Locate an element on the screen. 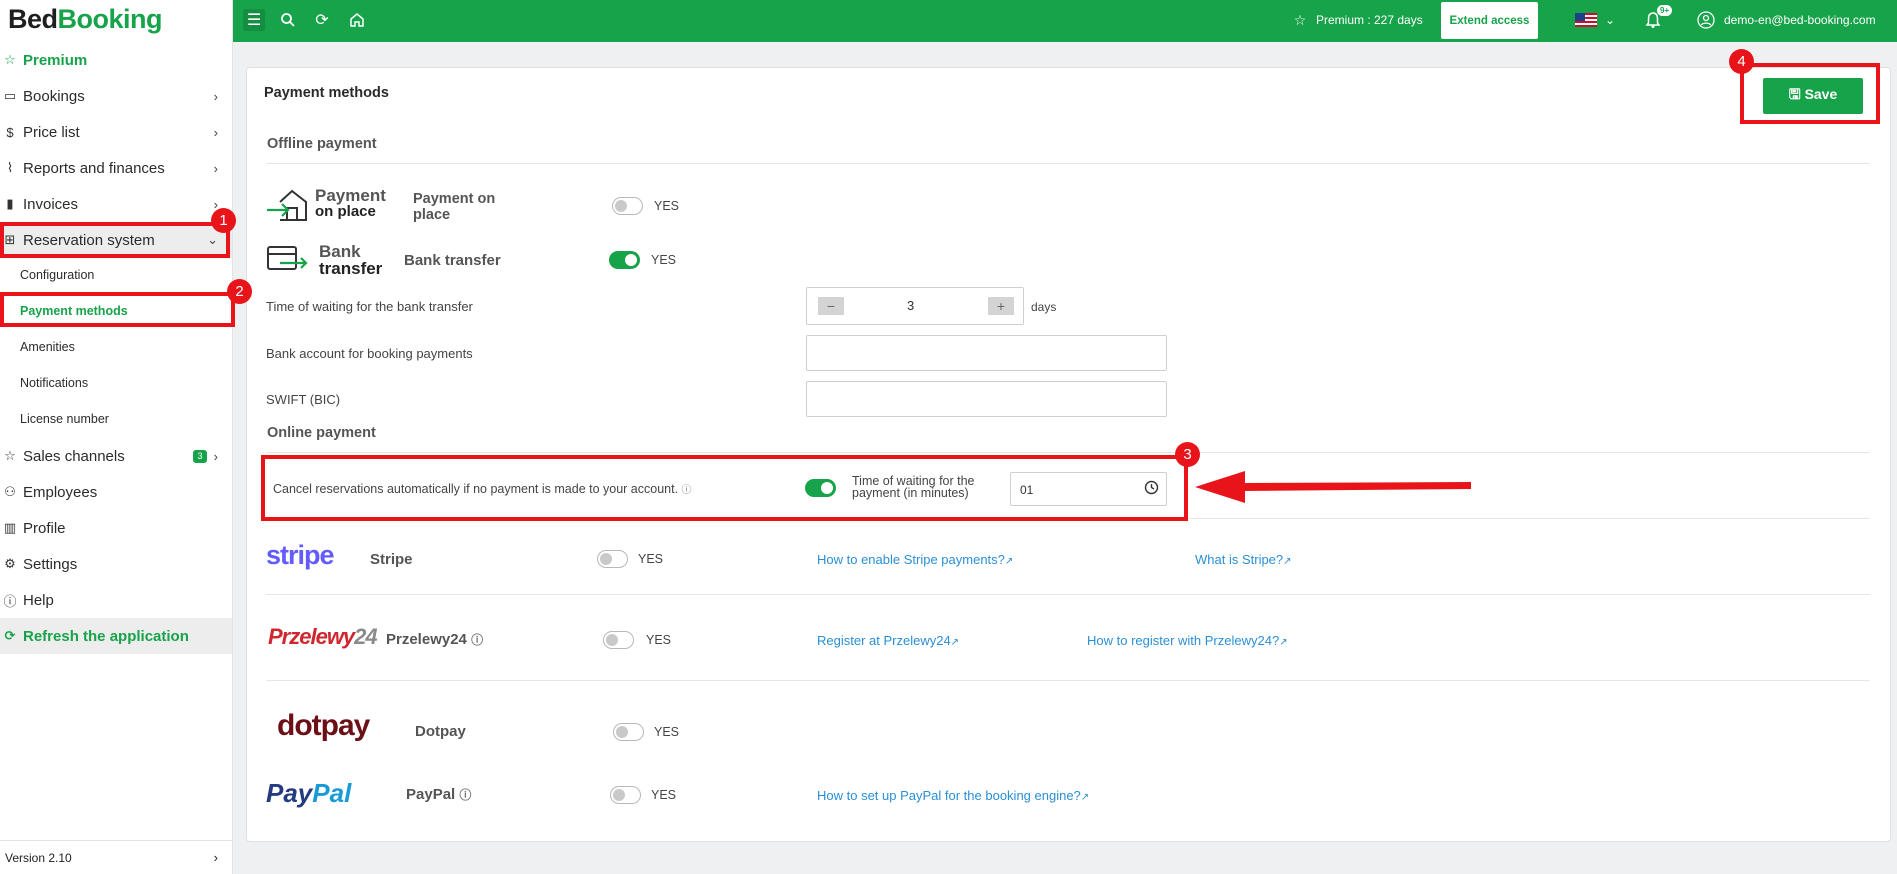 This screenshot has height=874, width=1897. sidebar-item-label: Bookings is located at coordinates (54, 96).